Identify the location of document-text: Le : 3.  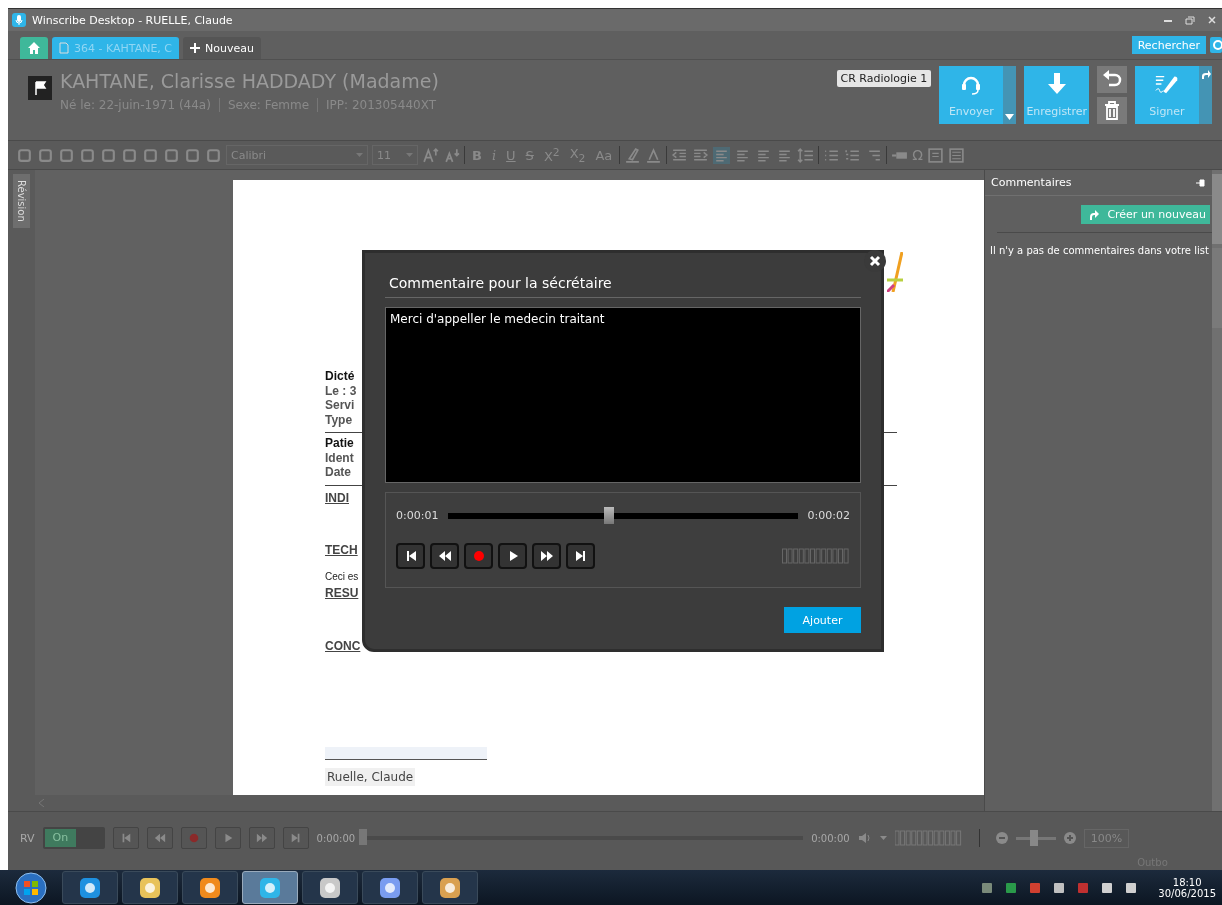
(341, 390).